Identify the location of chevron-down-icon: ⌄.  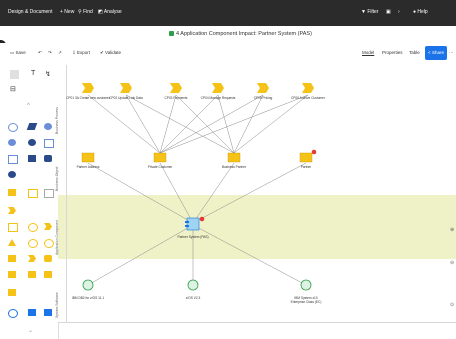
(30, 330).